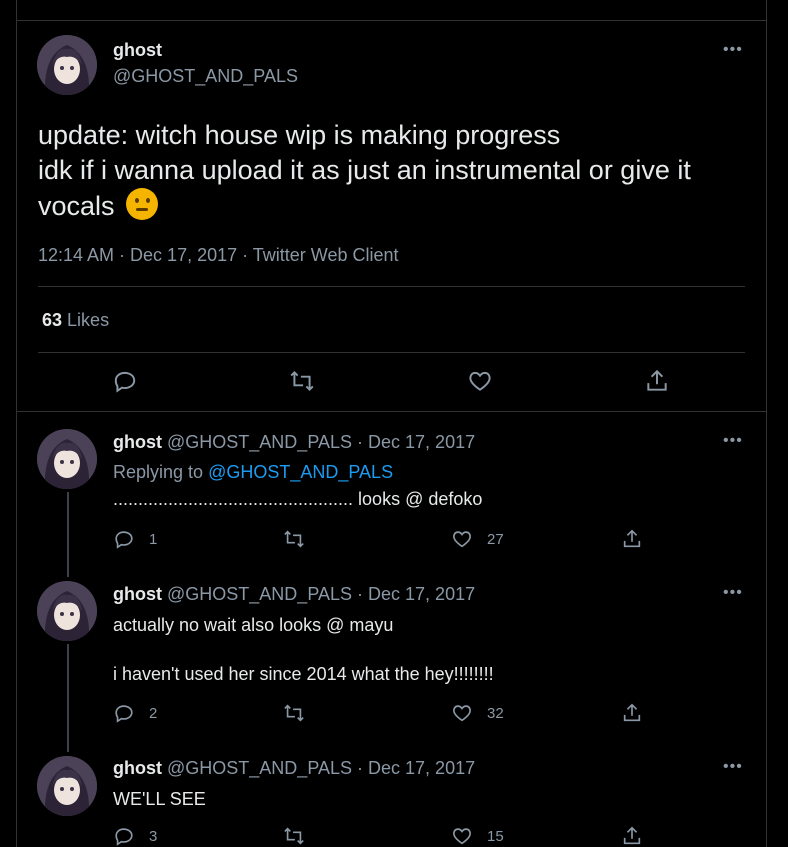 The height and width of the screenshot is (847, 788). I want to click on like-count: 27, so click(495, 539).